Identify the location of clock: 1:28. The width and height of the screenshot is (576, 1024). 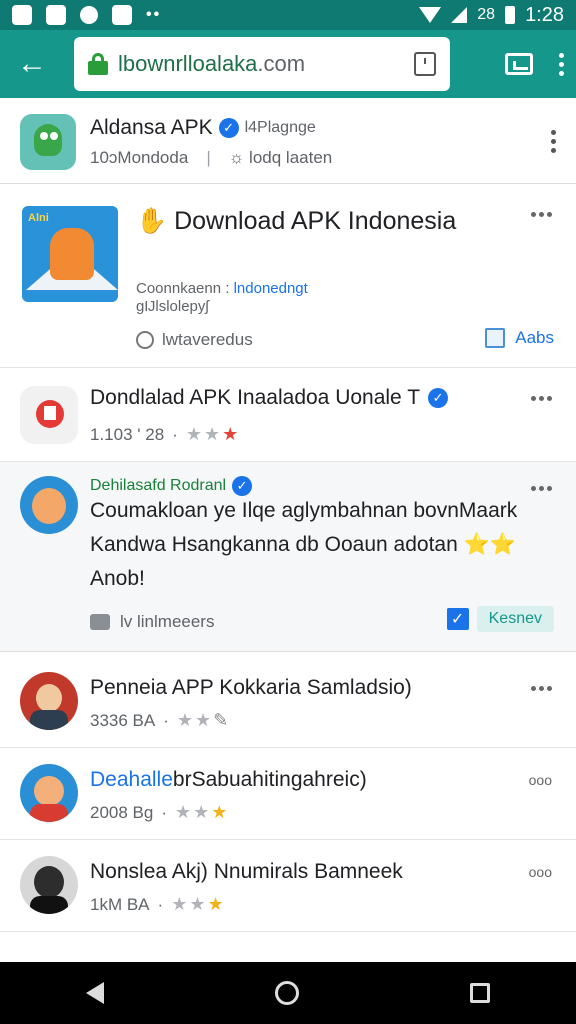
(544, 14).